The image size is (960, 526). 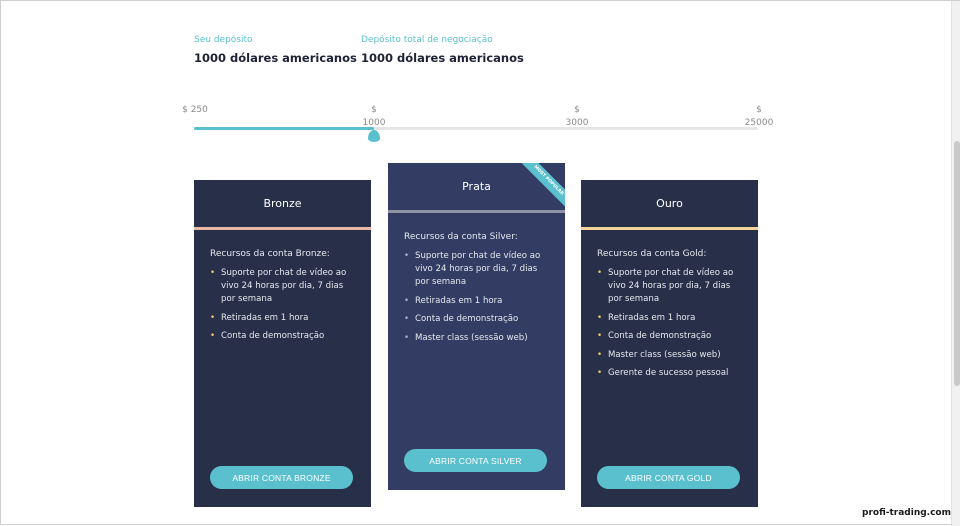 I want to click on plan-feature: Gerente de sucesso pessoal, so click(x=669, y=373).